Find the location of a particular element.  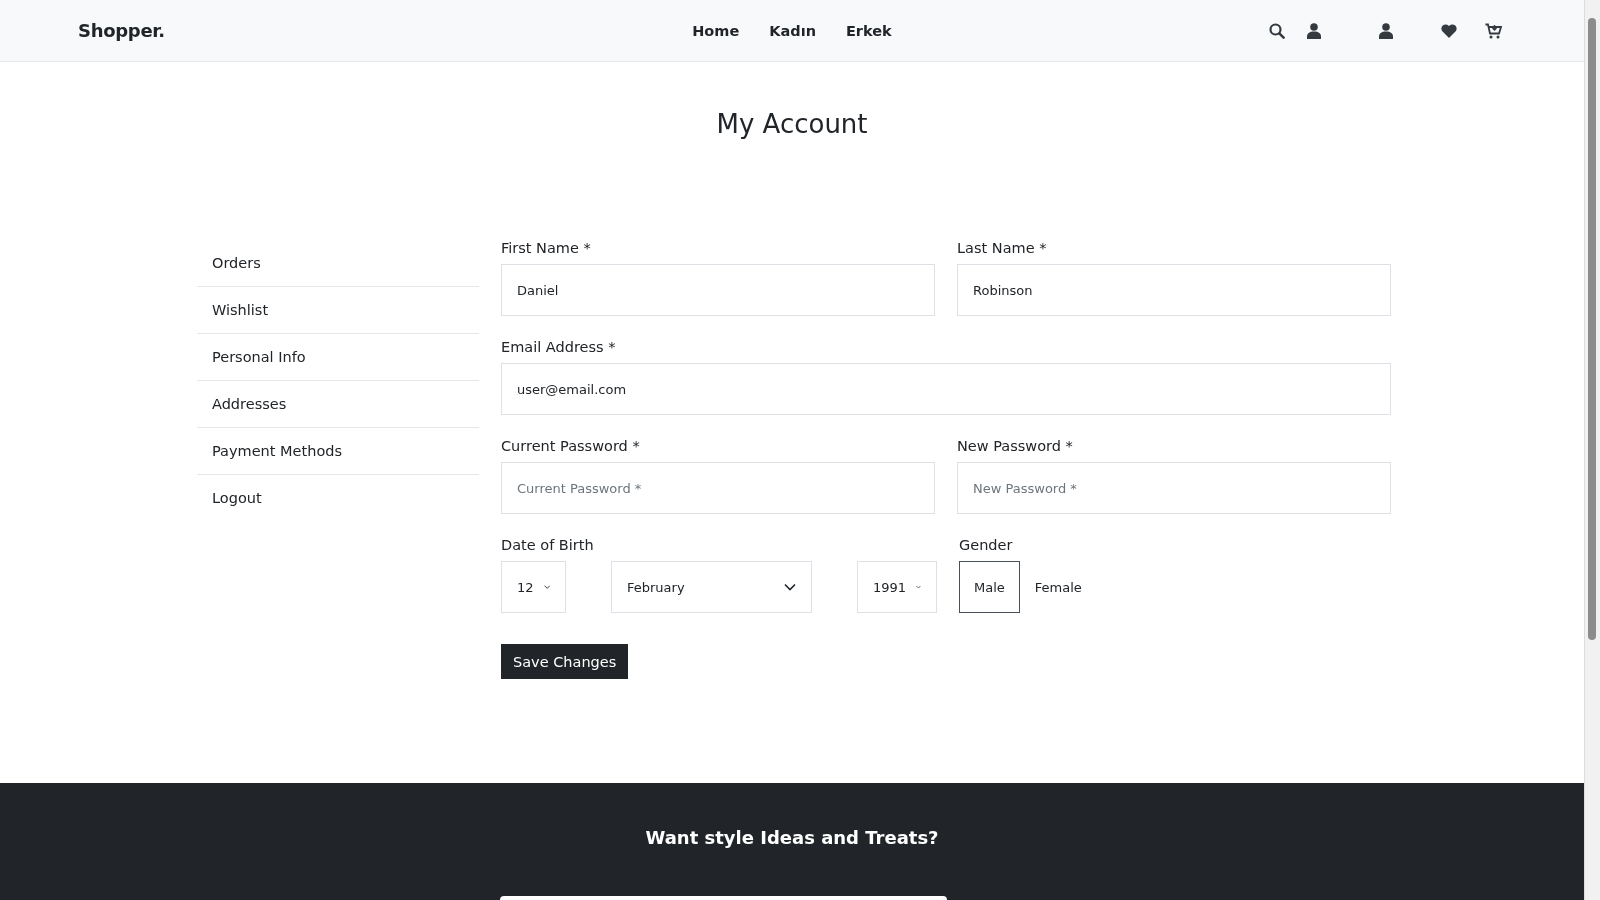

sidebar-item: Wishlist is located at coordinates (338, 310).